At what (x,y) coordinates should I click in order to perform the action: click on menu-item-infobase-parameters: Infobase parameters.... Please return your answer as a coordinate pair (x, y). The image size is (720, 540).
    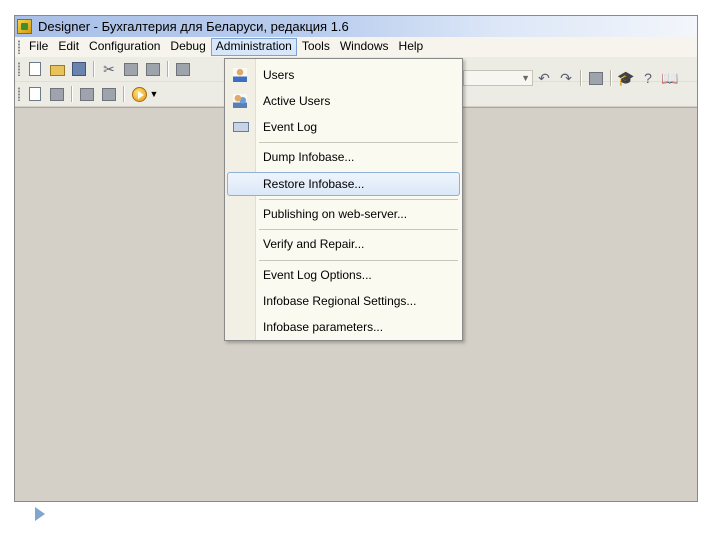
    Looking at the image, I should click on (343, 327).